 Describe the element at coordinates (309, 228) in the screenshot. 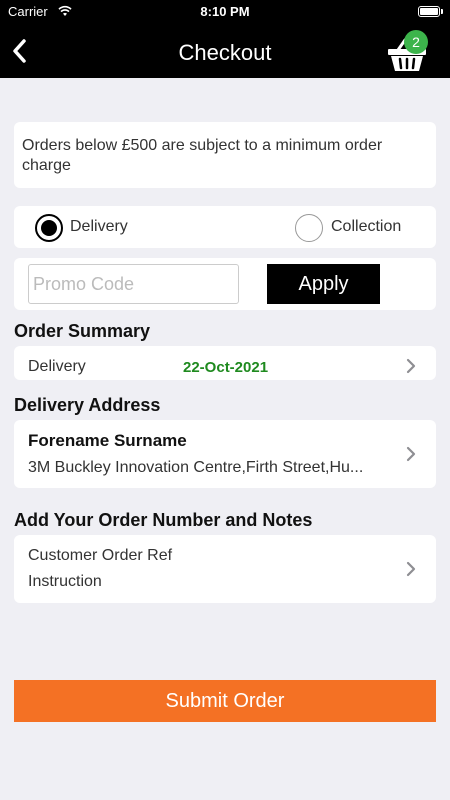

I see `collection-radio` at that location.